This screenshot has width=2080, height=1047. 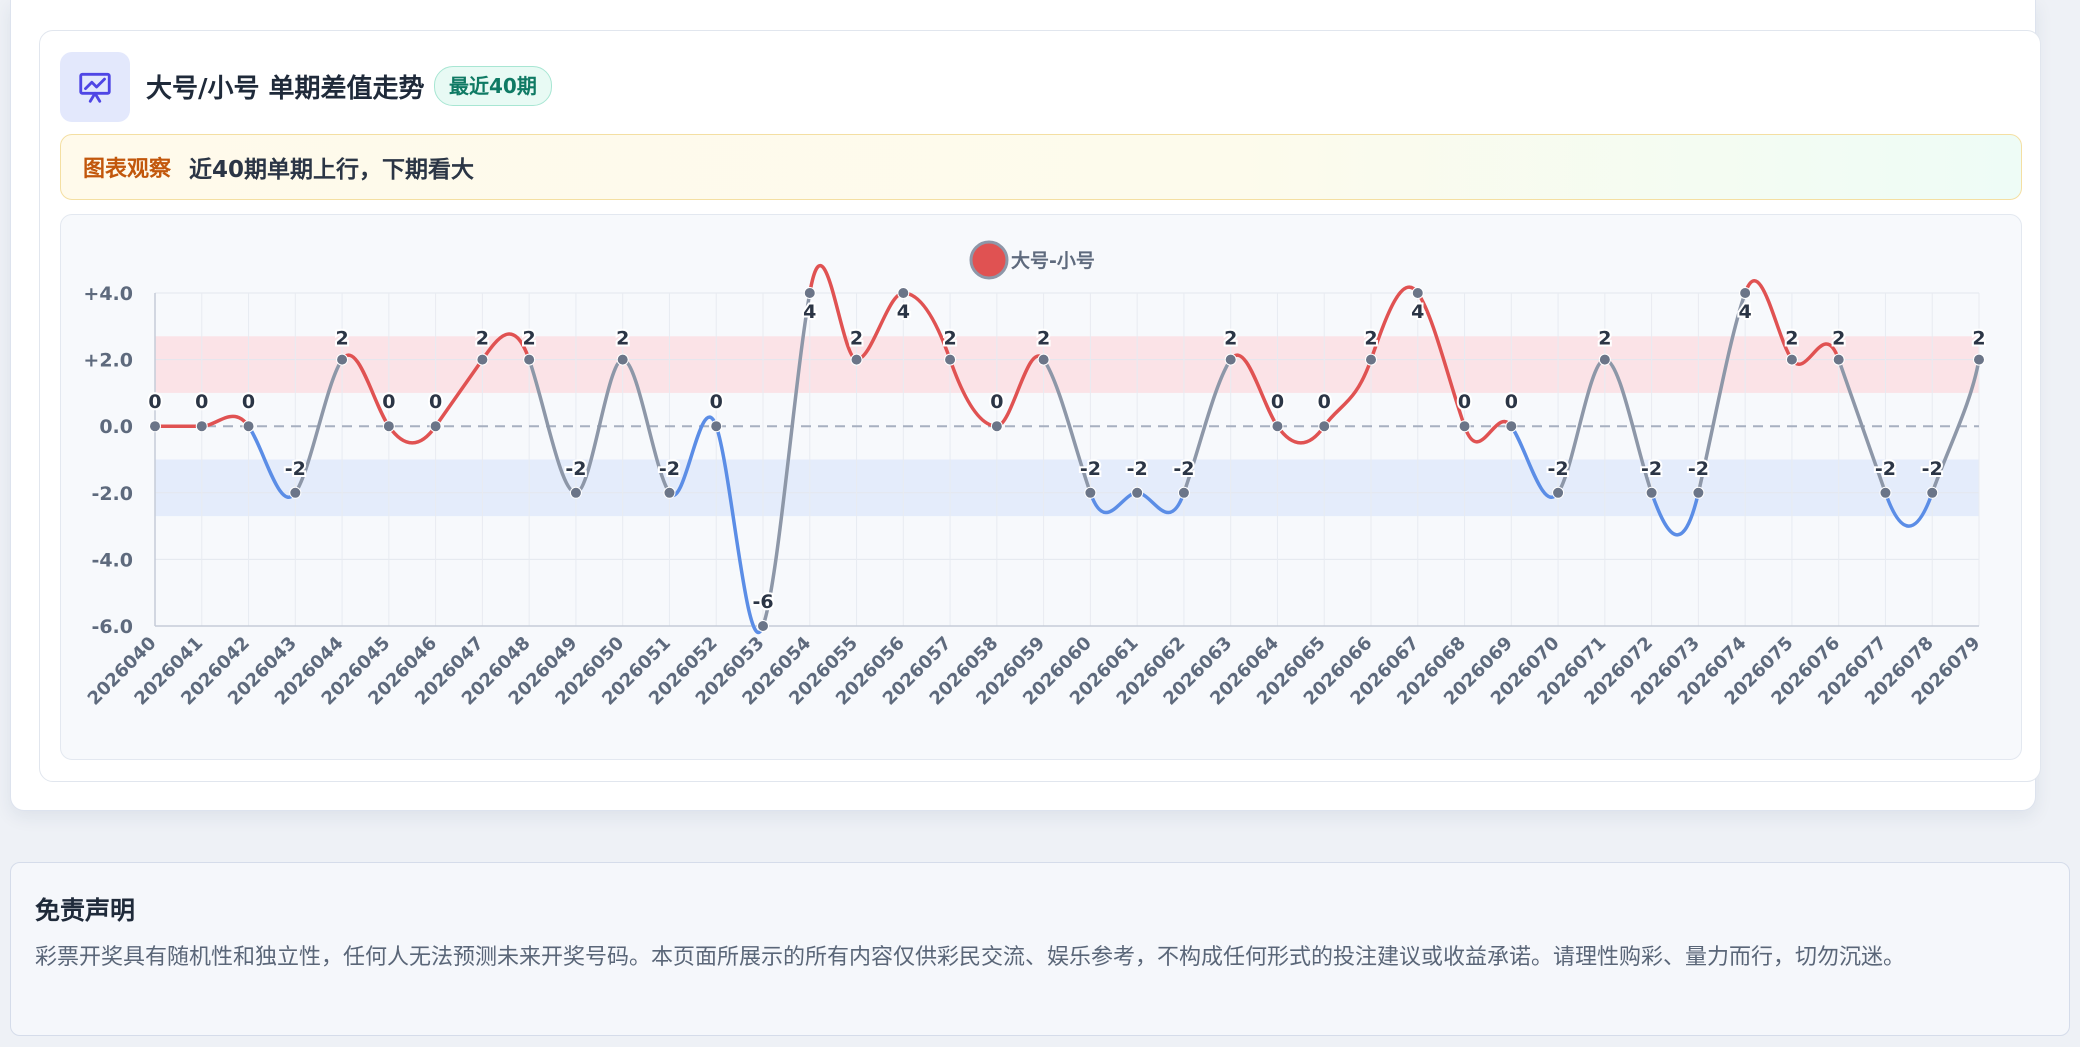 I want to click on period-badge: 最近40期, so click(x=493, y=86).